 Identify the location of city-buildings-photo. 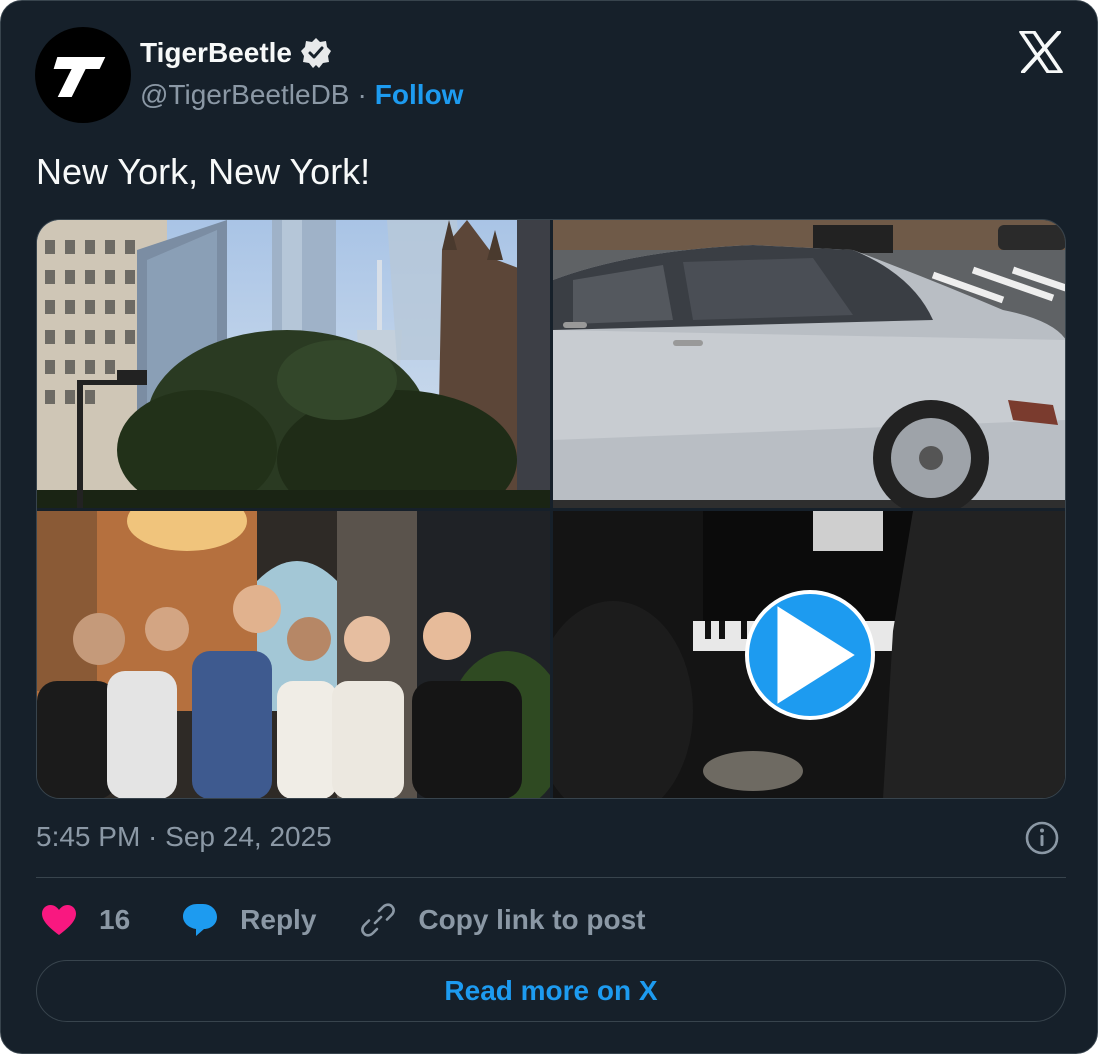
(293, 364).